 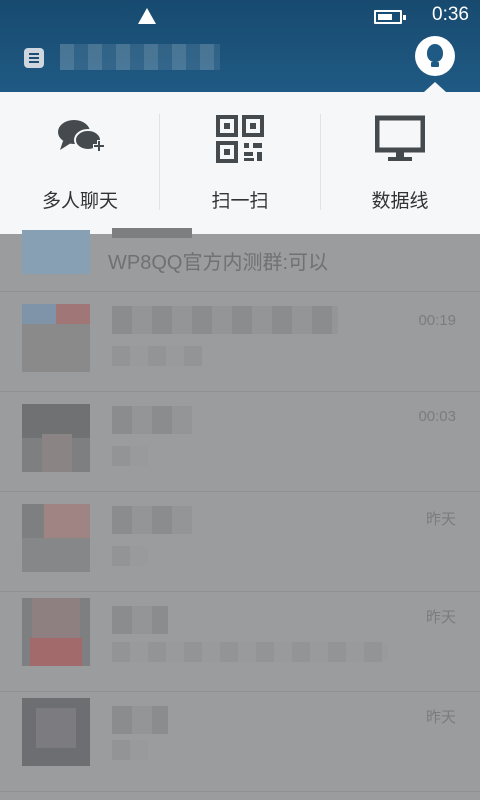 What do you see at coordinates (240, 342) in the screenshot?
I see `chat-row: 00:19` at bounding box center [240, 342].